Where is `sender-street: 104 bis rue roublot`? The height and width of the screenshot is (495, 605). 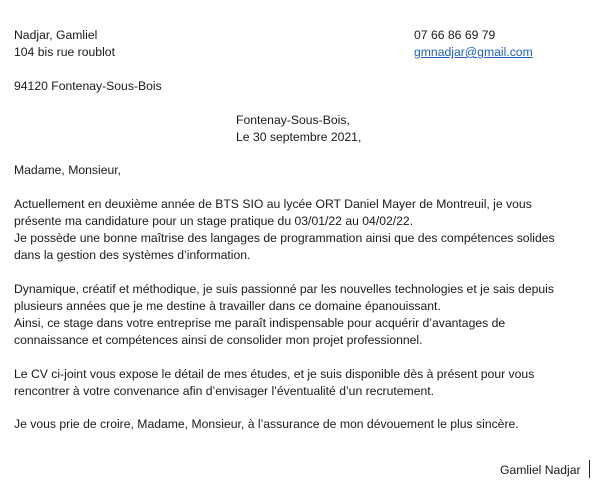 sender-street: 104 bis rue roublot is located at coordinates (64, 52).